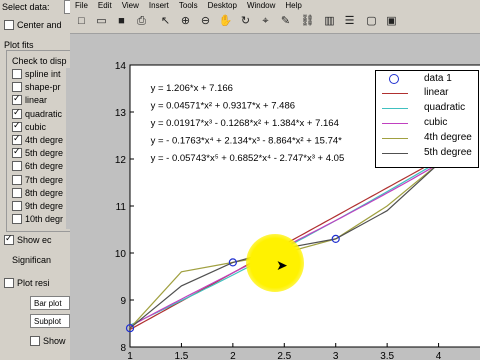  What do you see at coordinates (121, 113) in the screenshot?
I see `y-tick-label: 13` at bounding box center [121, 113].